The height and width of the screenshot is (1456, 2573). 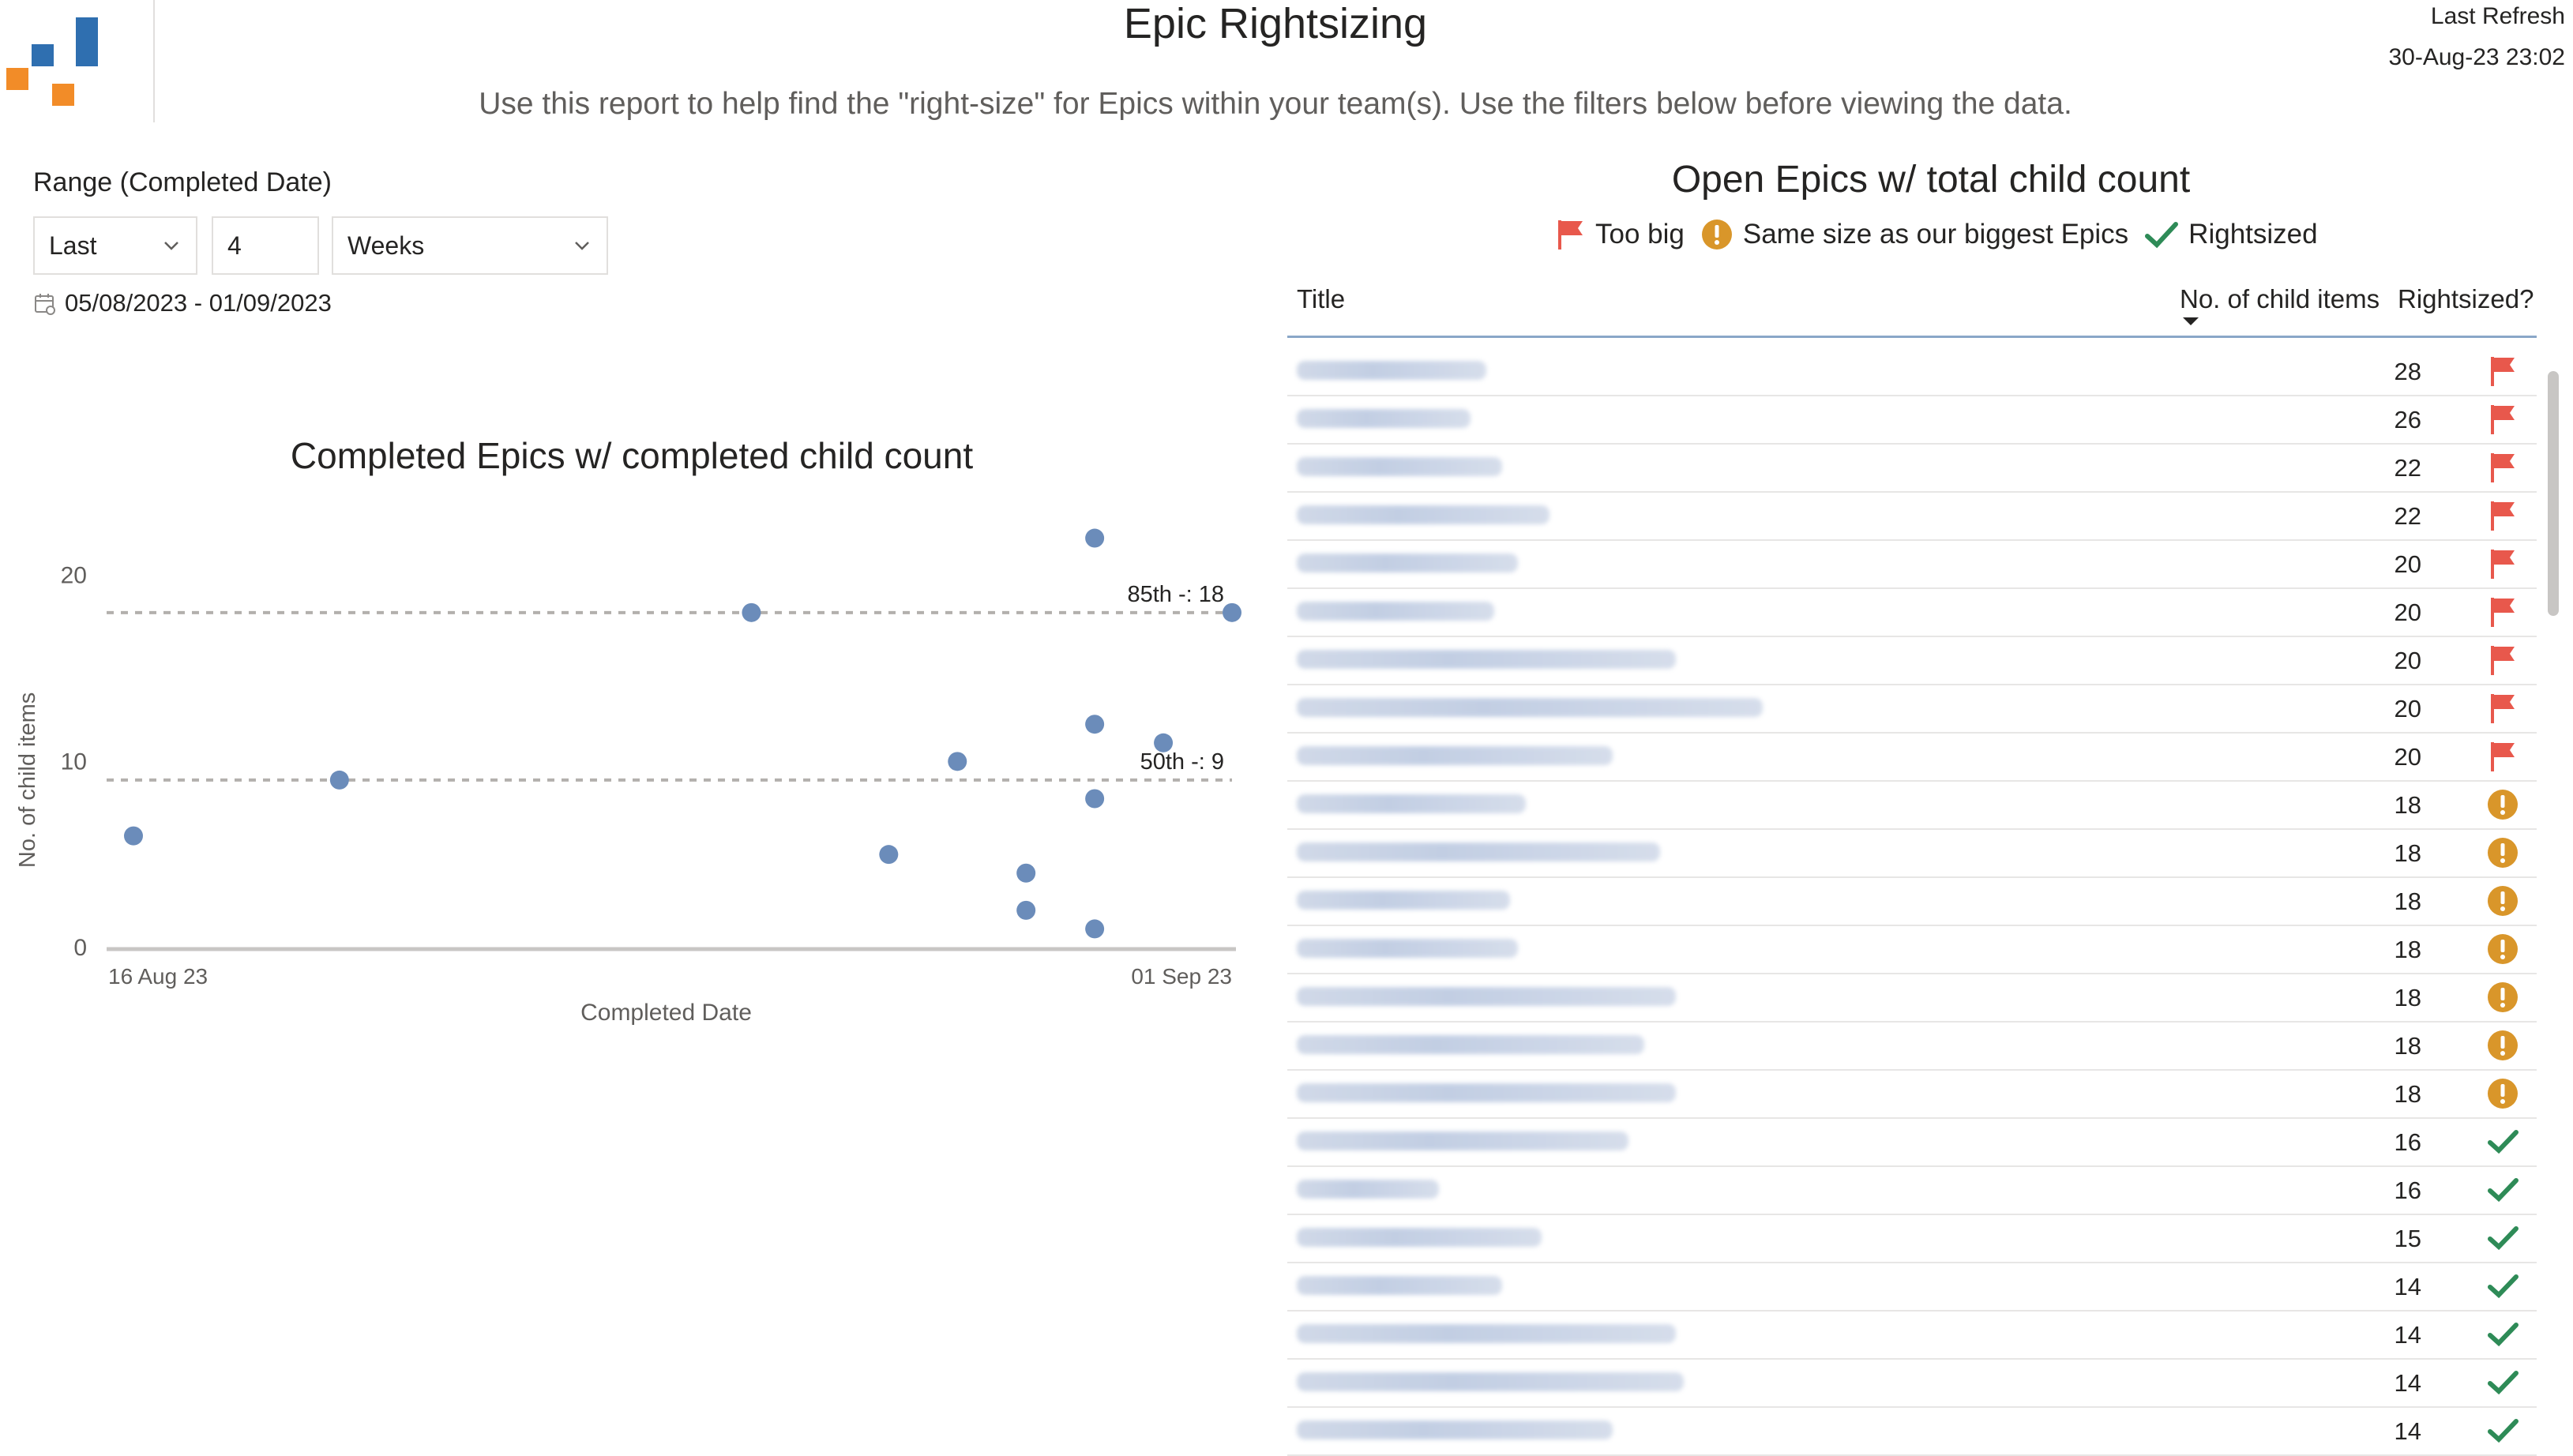 I want to click on range-filter-label: Range (Completed Date), so click(x=183, y=182).